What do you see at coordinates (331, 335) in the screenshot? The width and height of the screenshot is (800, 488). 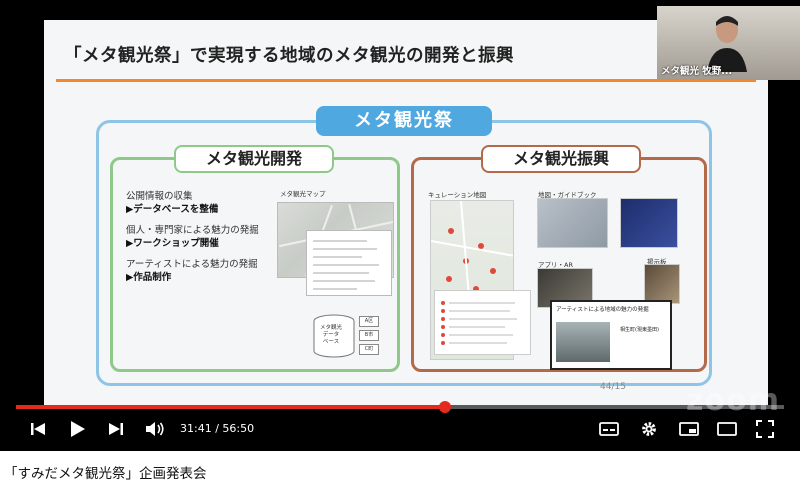 I see `database-label: メタ観光 データ ベース` at bounding box center [331, 335].